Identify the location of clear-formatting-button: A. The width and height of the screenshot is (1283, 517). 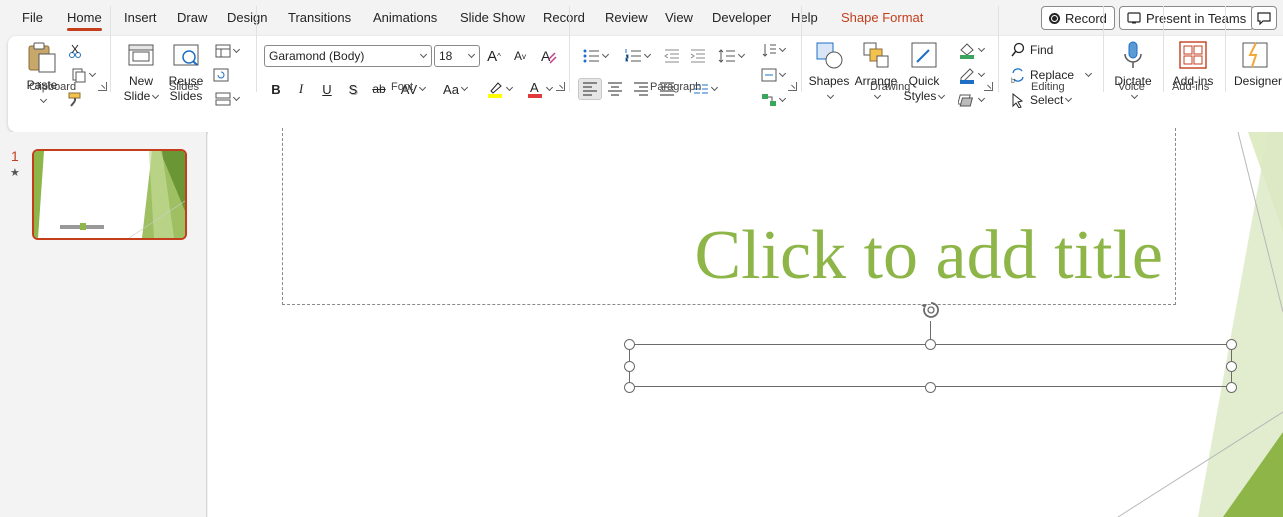
(548, 56).